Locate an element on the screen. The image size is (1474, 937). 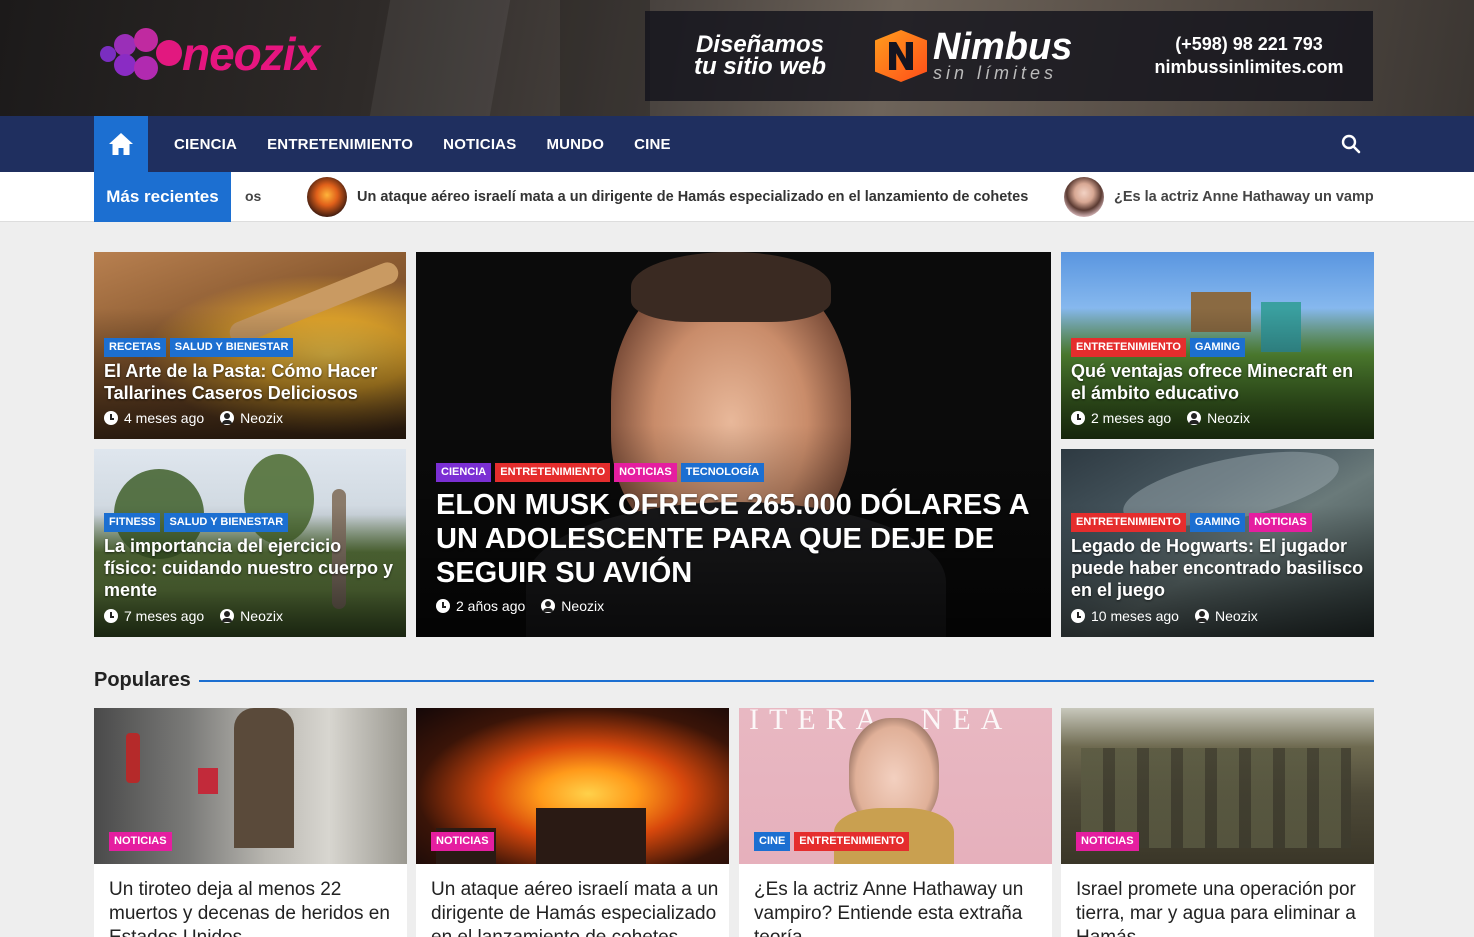
ad-phone: (+598) 98 221 793 is located at coordinates (1249, 44).